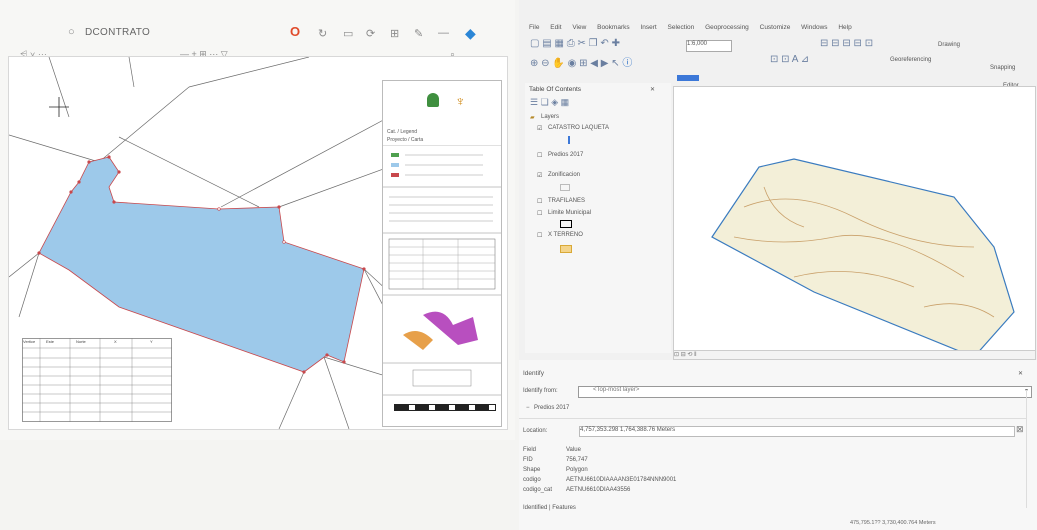  Describe the element at coordinates (545, 63) in the screenshot. I see `zoom-out-icon: ⊖` at that location.